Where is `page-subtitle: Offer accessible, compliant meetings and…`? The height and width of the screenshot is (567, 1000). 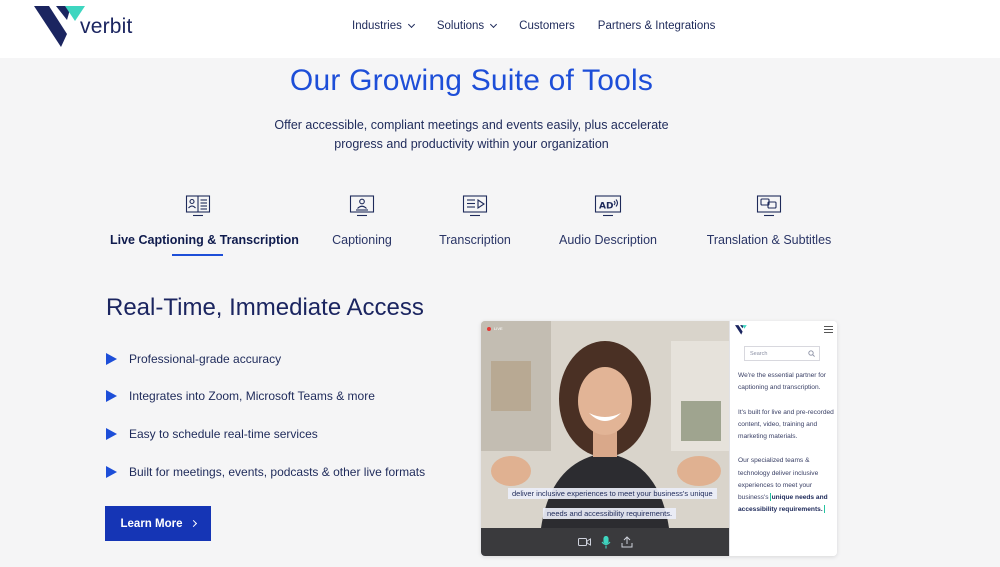
page-subtitle: Offer accessible, compliant meetings and… is located at coordinates (471, 135).